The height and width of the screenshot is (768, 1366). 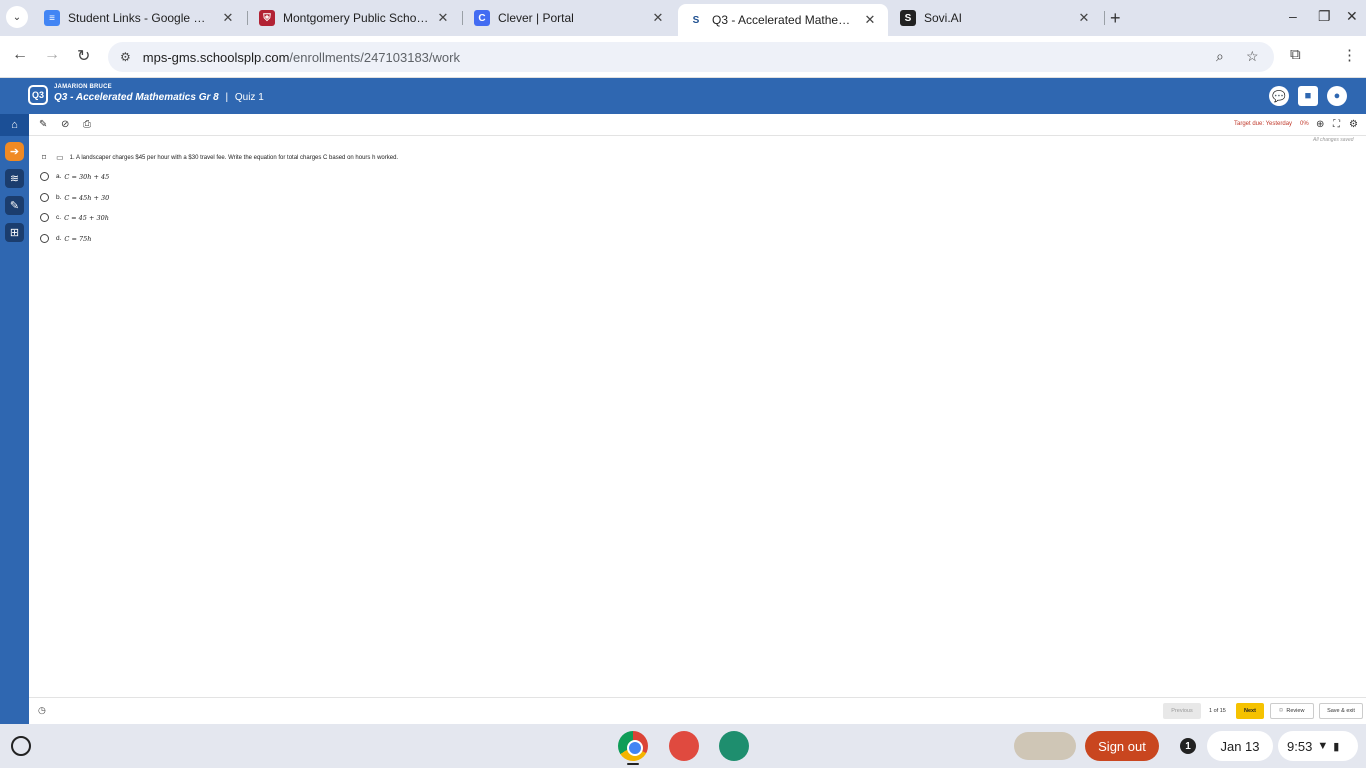 I want to click on sovi-icon: S, so click(x=696, y=20).